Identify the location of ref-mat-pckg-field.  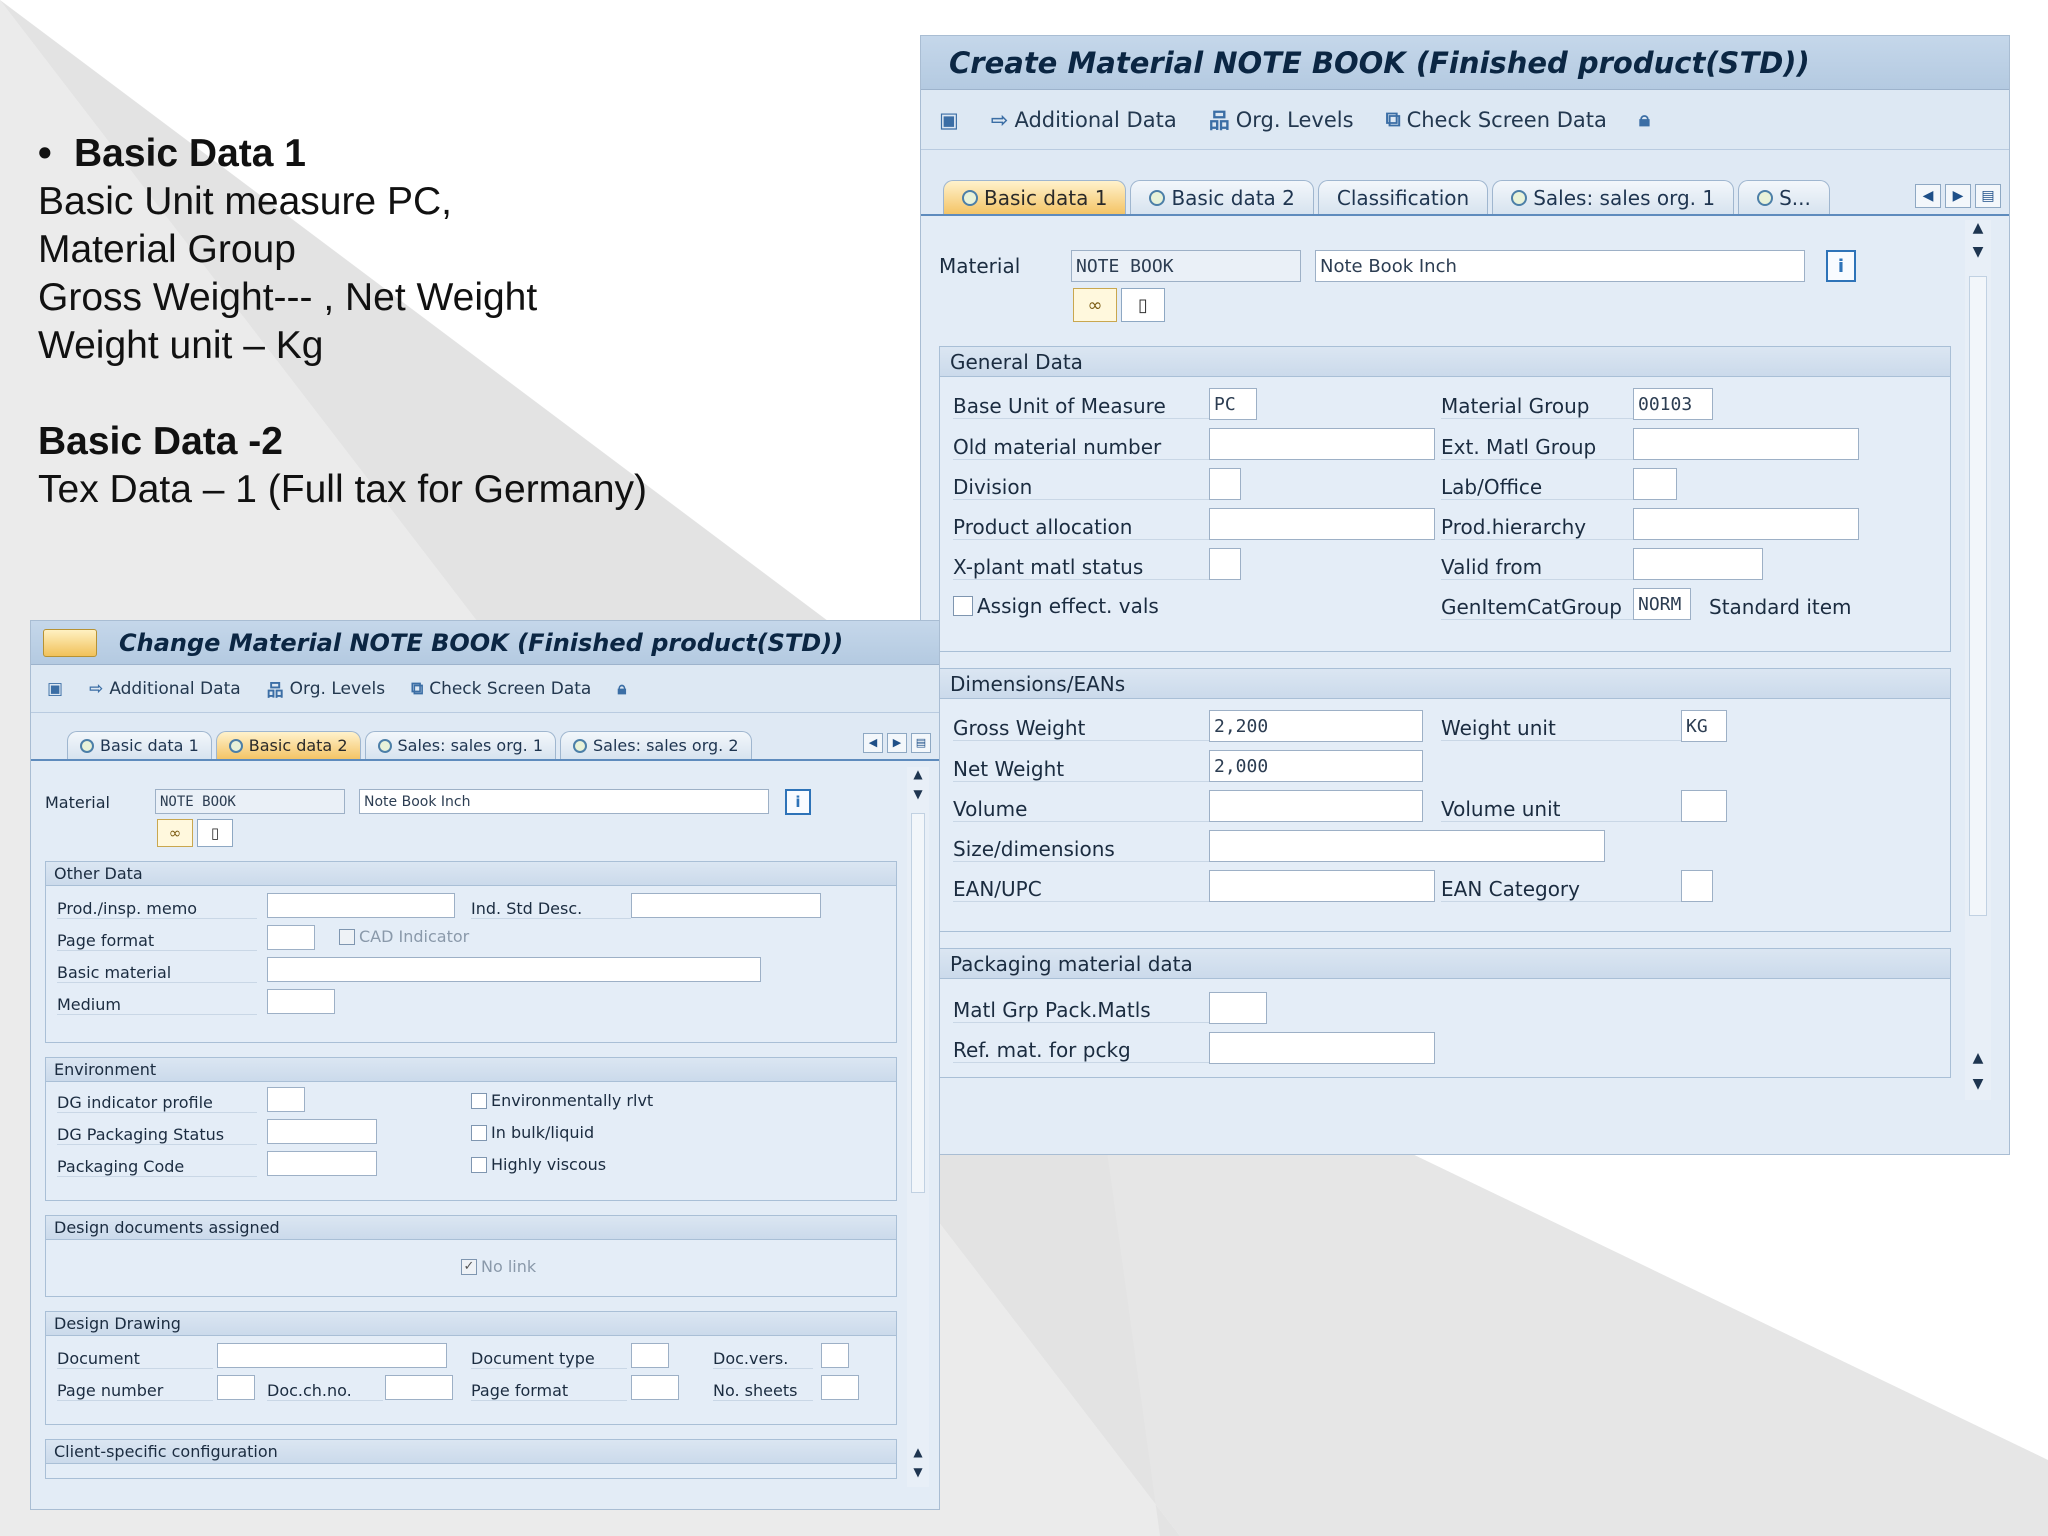
(1322, 1048).